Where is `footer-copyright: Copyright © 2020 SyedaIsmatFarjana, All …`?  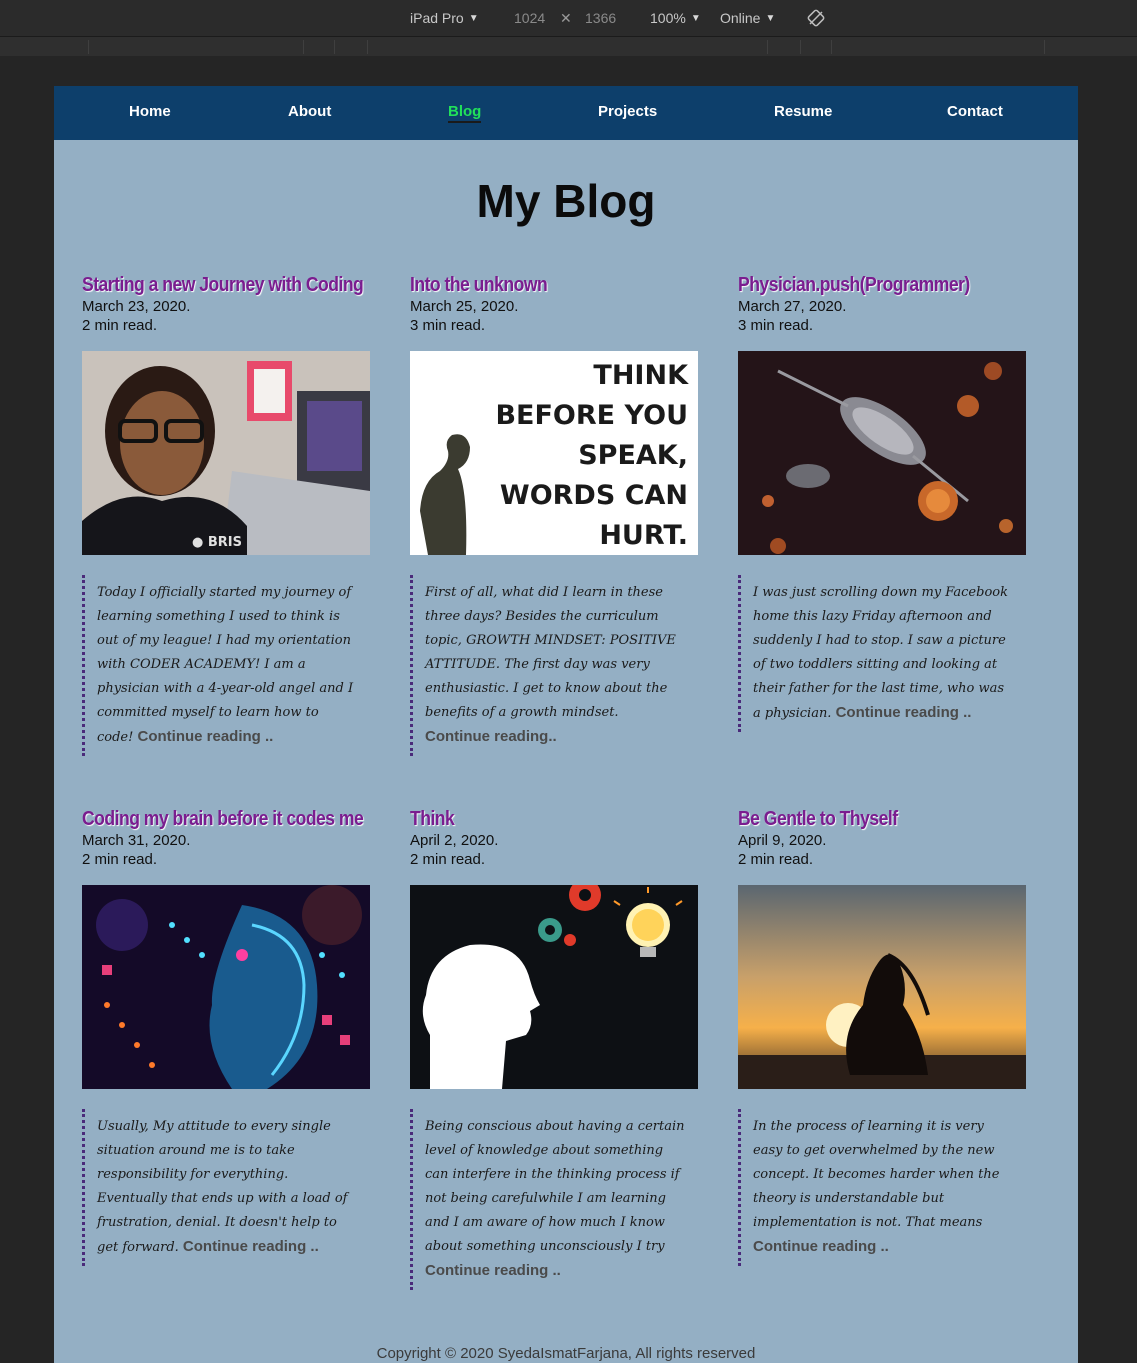
footer-copyright: Copyright © 2020 SyedaIsmatFarjana, All … is located at coordinates (566, 1353).